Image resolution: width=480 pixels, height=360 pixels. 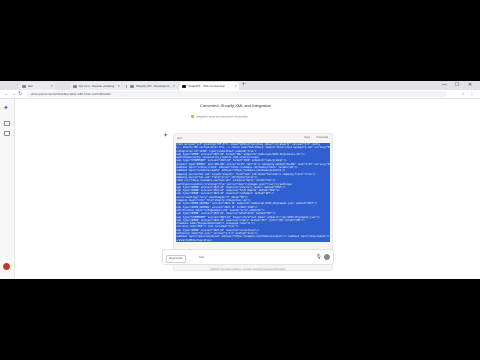 I want to click on logo-icon: ✦, so click(x=7, y=108).